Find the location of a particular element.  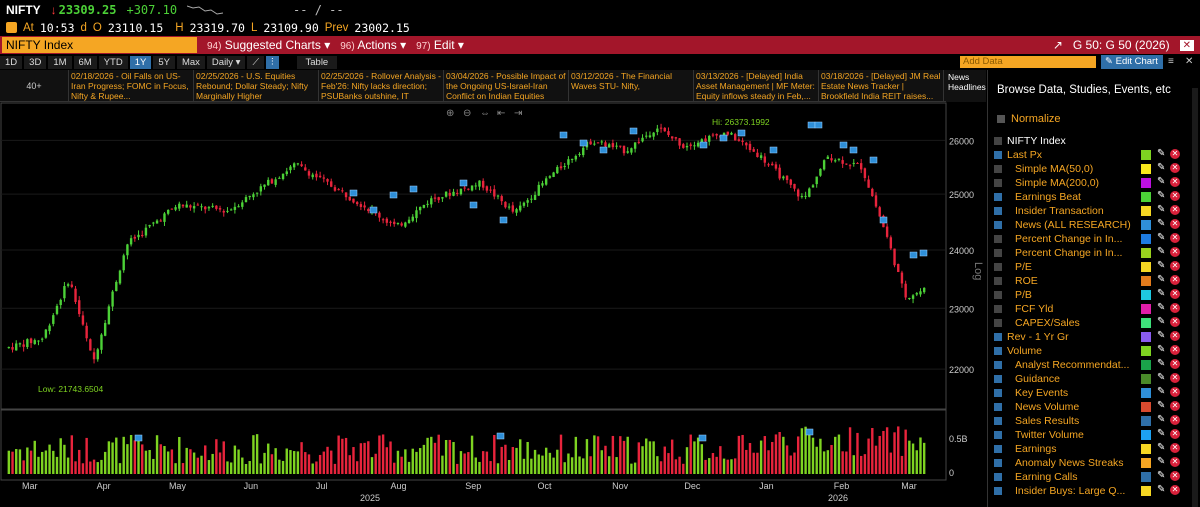

insider-icon is located at coordinates (1146, 211).